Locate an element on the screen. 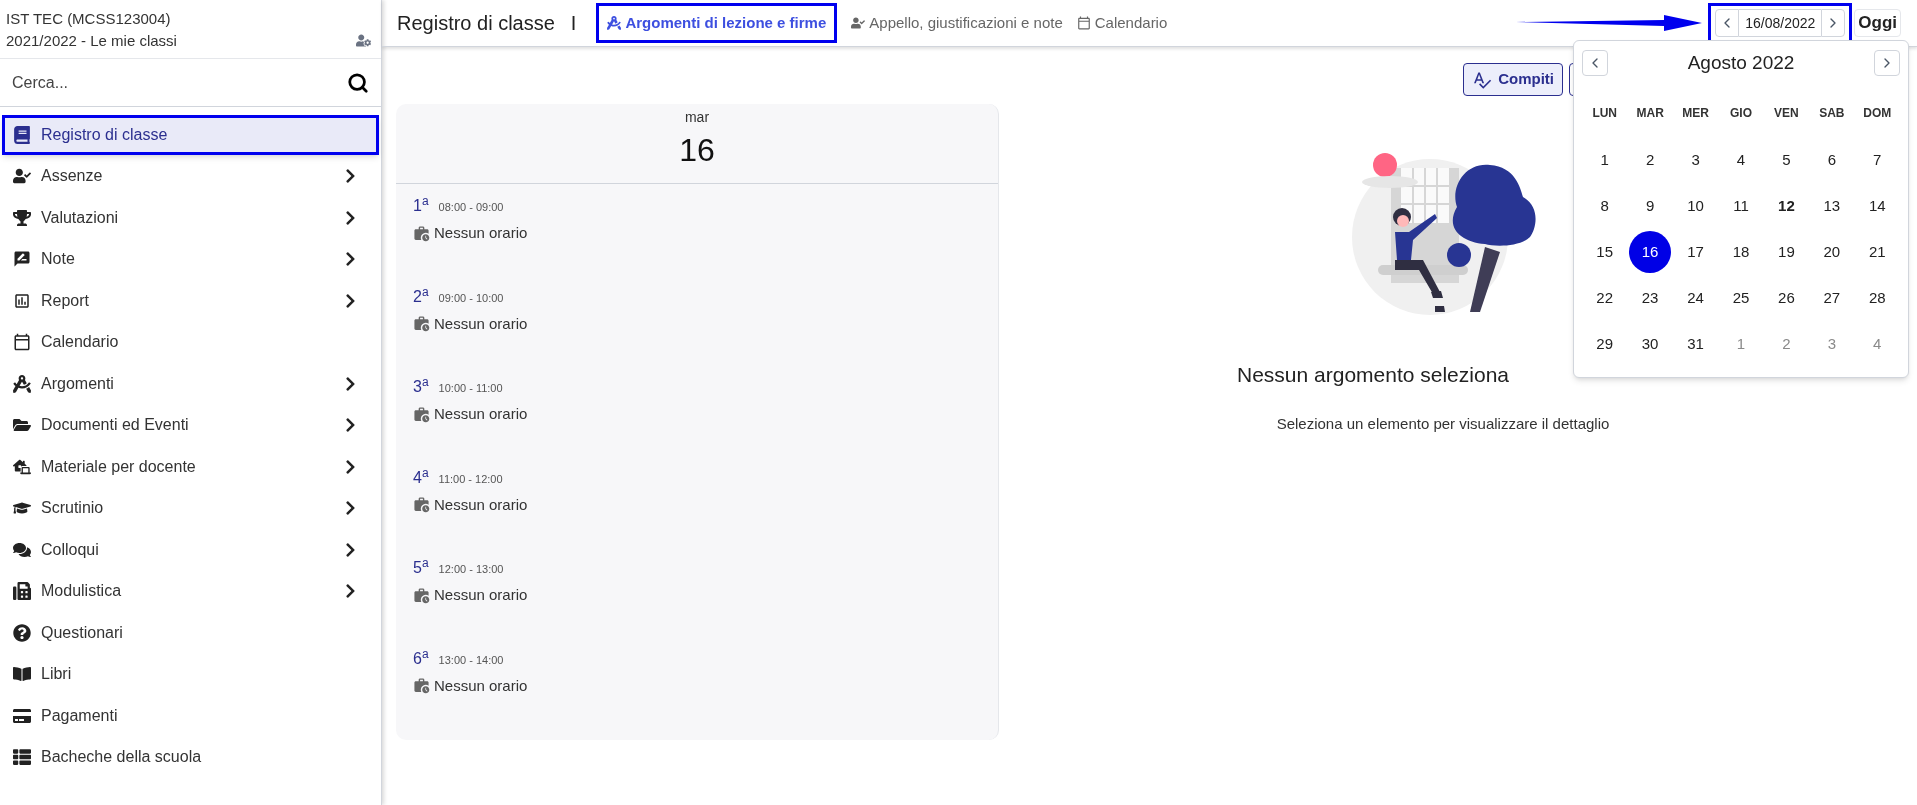 The width and height of the screenshot is (1917, 805). tab: Argomenti di lezione e firme is located at coordinates (717, 23).